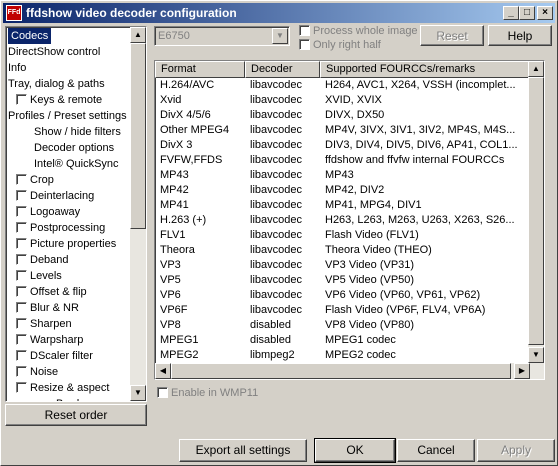  Describe the element at coordinates (49, 340) in the screenshot. I see `tree-item: Warpsharp` at that location.